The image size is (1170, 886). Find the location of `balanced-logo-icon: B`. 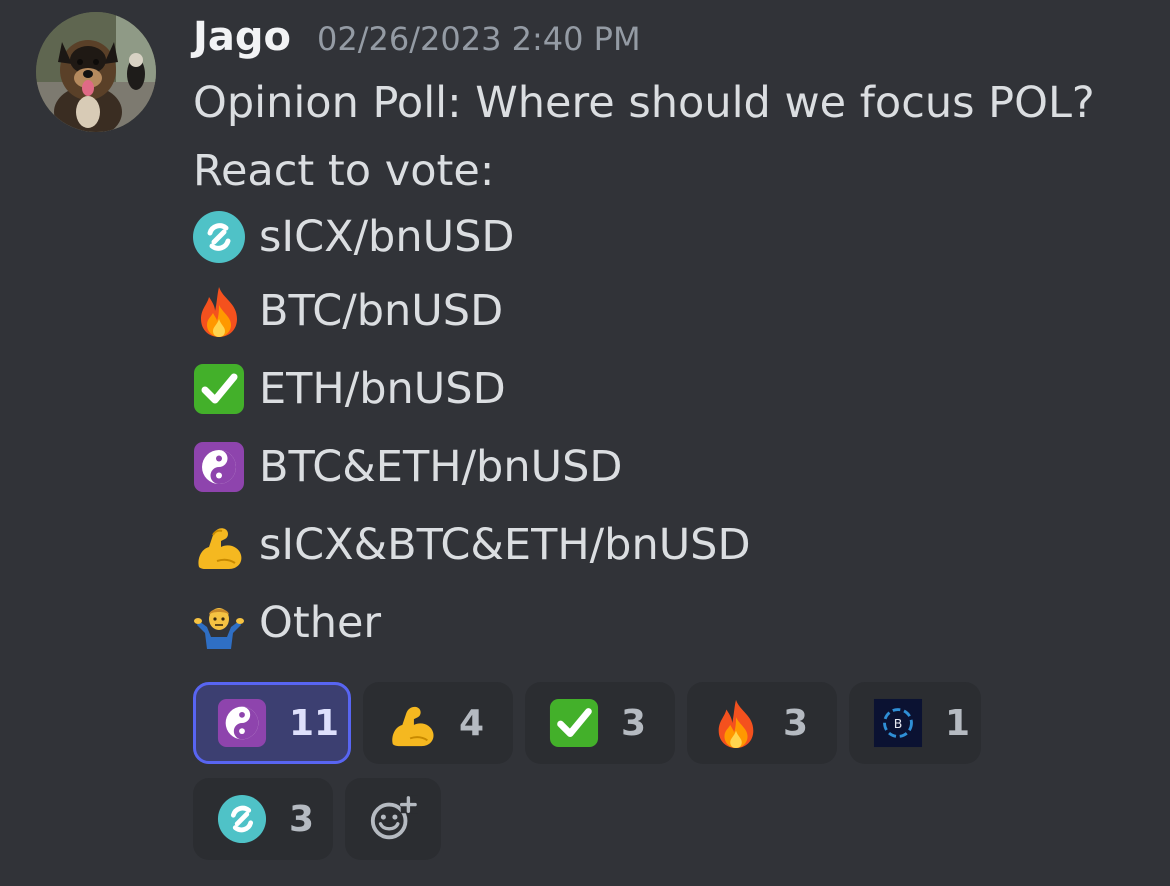

balanced-logo-icon: B is located at coordinates (898, 723).